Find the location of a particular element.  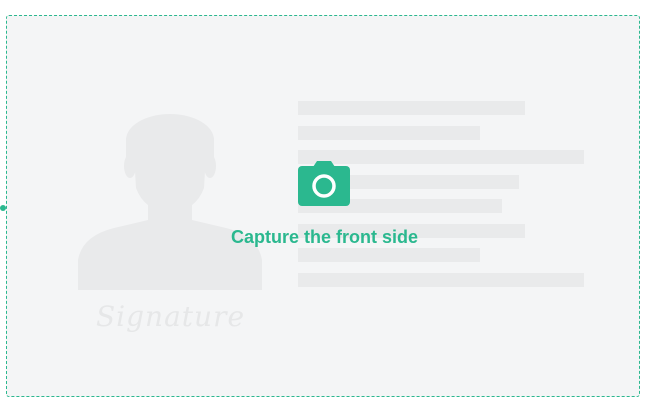

camera-icon is located at coordinates (324, 183).